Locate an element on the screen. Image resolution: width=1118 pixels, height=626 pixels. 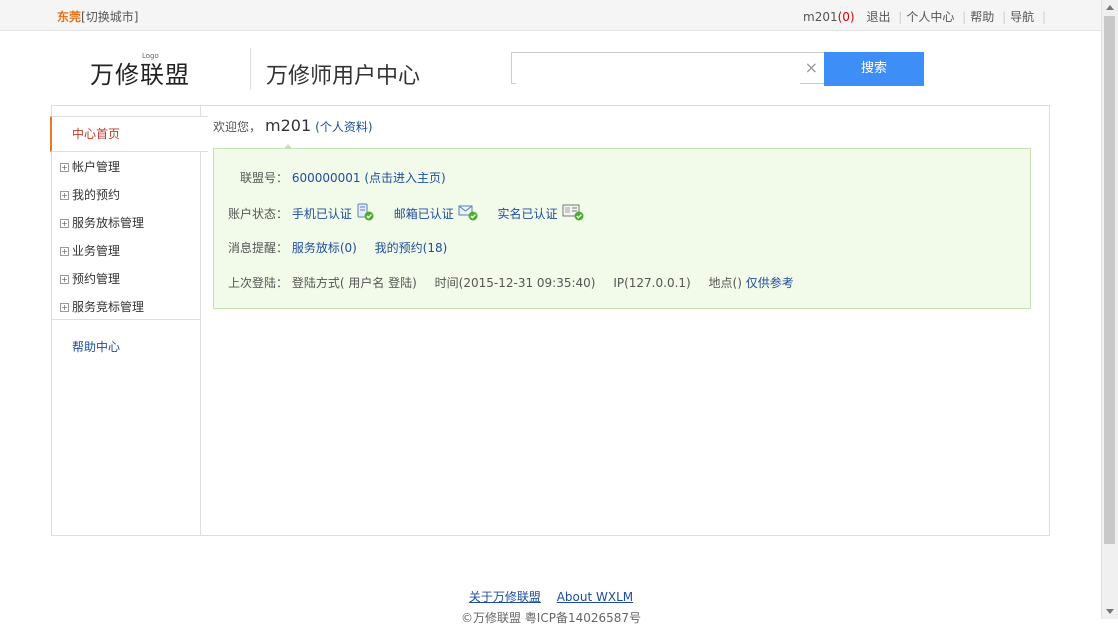
message-row: 消息提醒： 服务放标(0) 我的预约(18) is located at coordinates (337, 247).